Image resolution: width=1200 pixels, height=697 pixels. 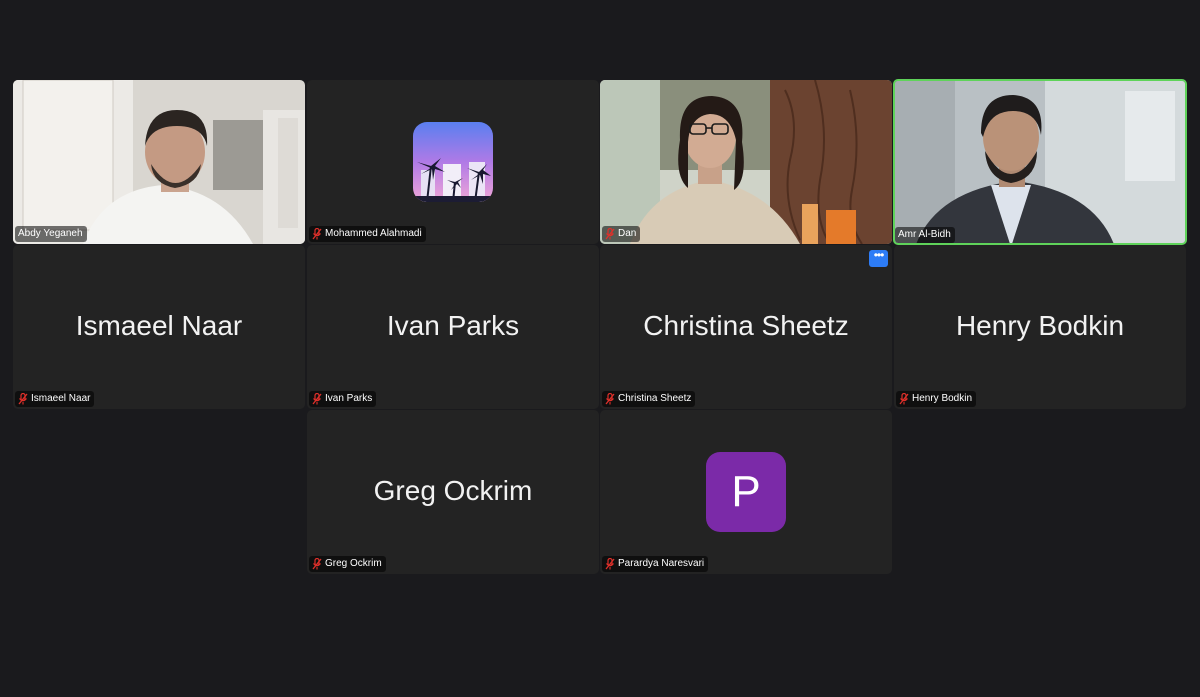 I want to click on participant-display-name: Henry Bodkin, so click(x=1040, y=325).